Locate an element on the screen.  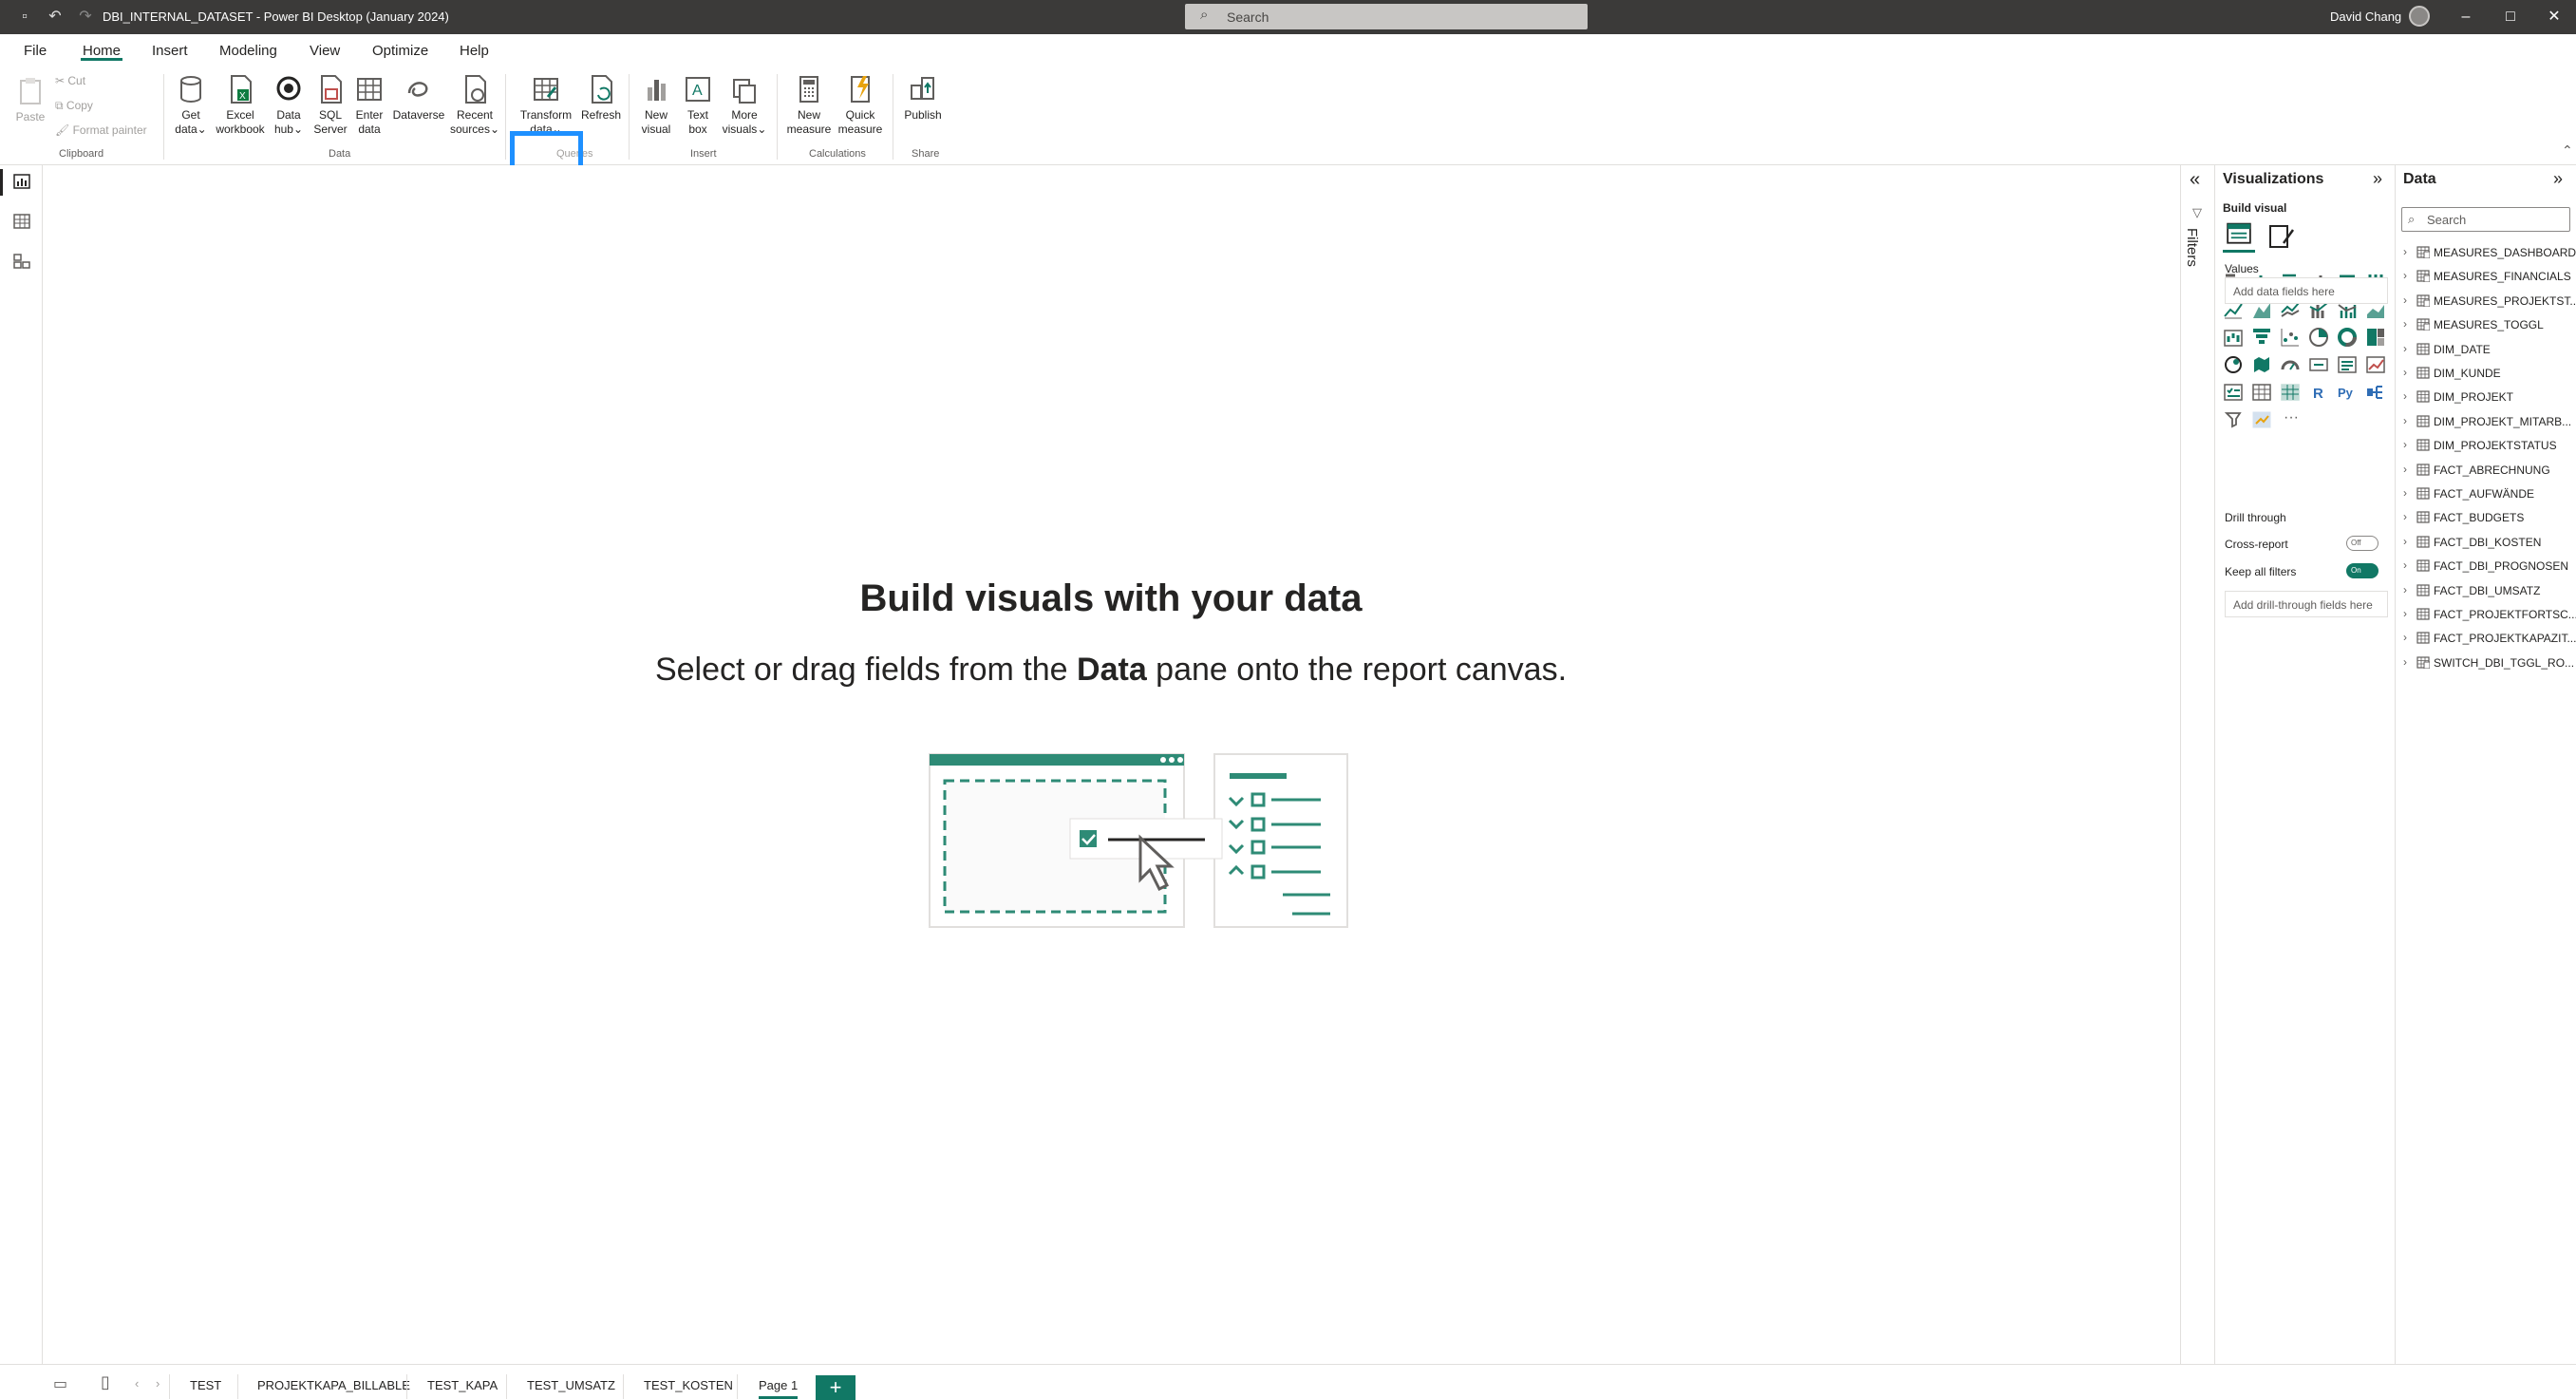
redo-icon: ↷ is located at coordinates (85, 17).